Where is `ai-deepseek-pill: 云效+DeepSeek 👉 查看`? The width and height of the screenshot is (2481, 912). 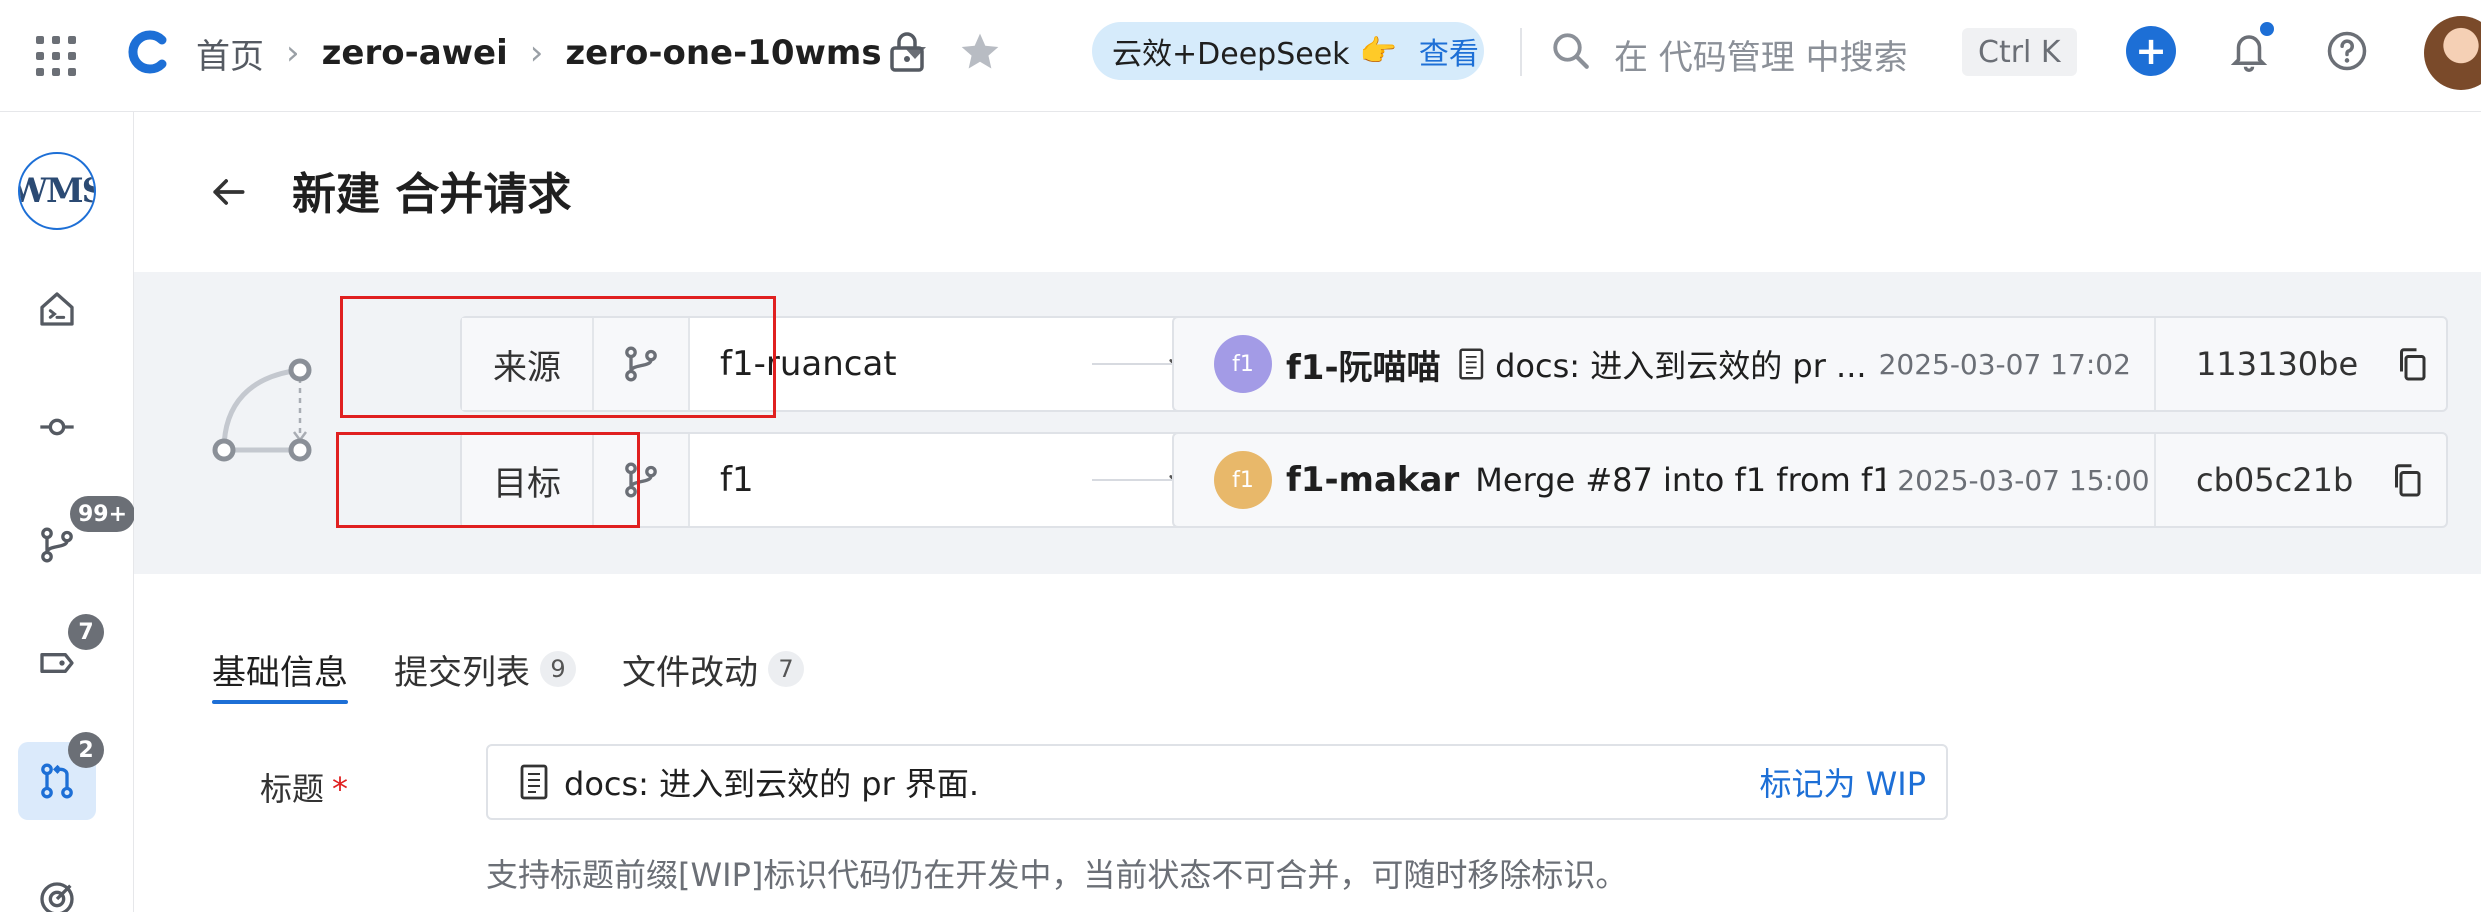 ai-deepseek-pill: 云效+DeepSeek 👉 查看 is located at coordinates (1288, 51).